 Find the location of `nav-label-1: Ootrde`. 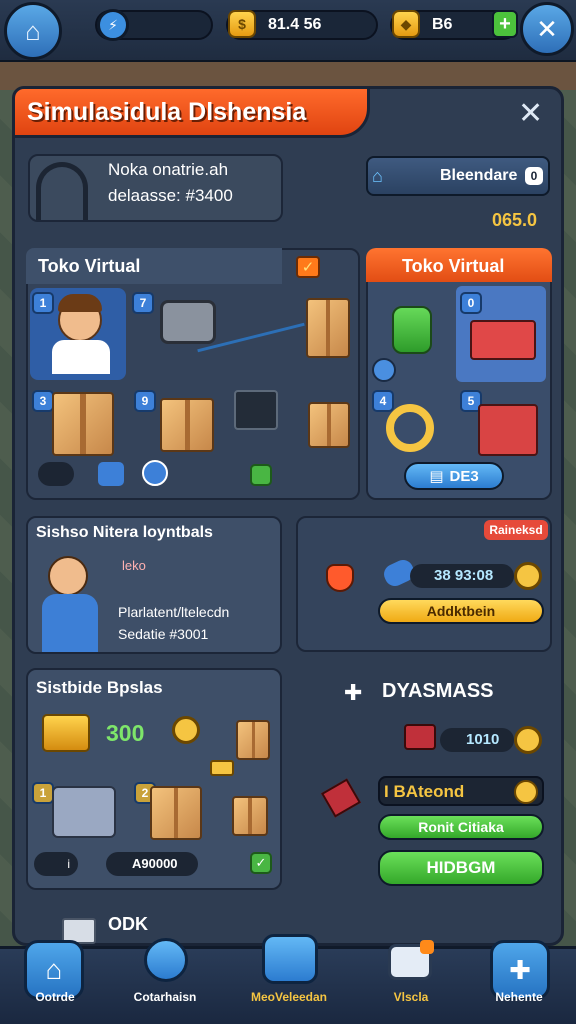

nav-label-1: Ootrde is located at coordinates (55, 997).